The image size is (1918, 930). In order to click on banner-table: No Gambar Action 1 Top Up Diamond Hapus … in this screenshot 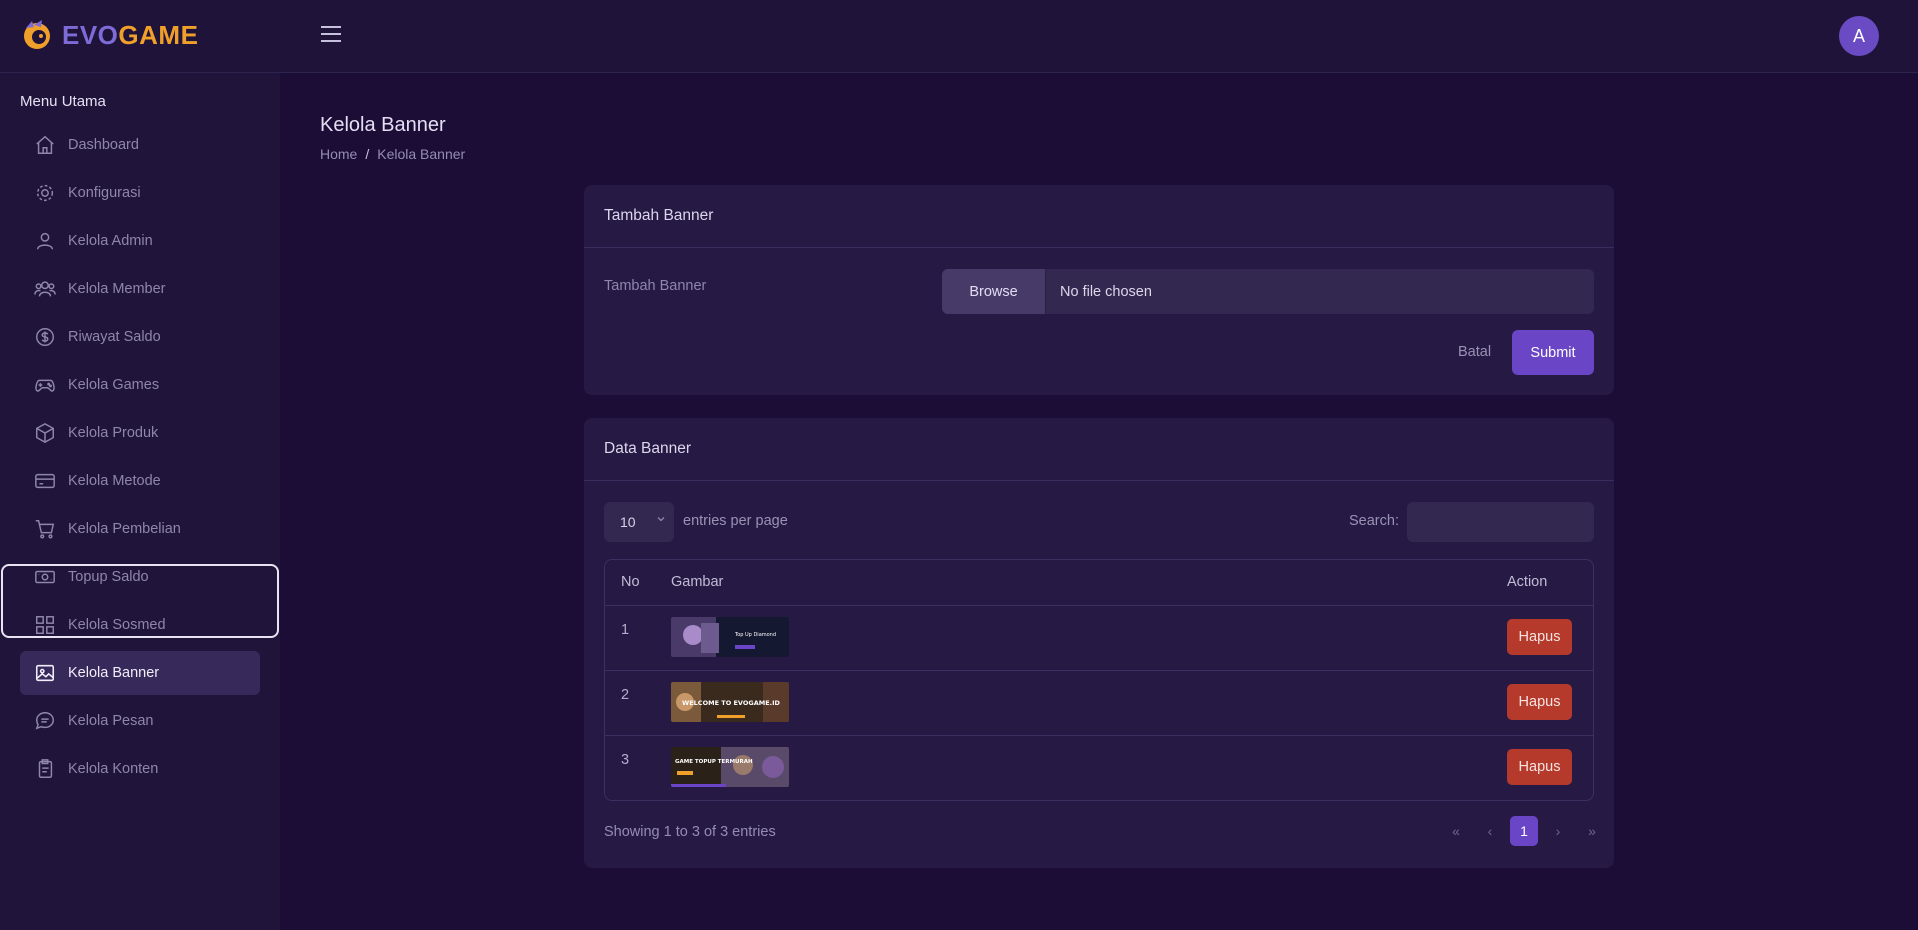, I will do `click(1099, 680)`.